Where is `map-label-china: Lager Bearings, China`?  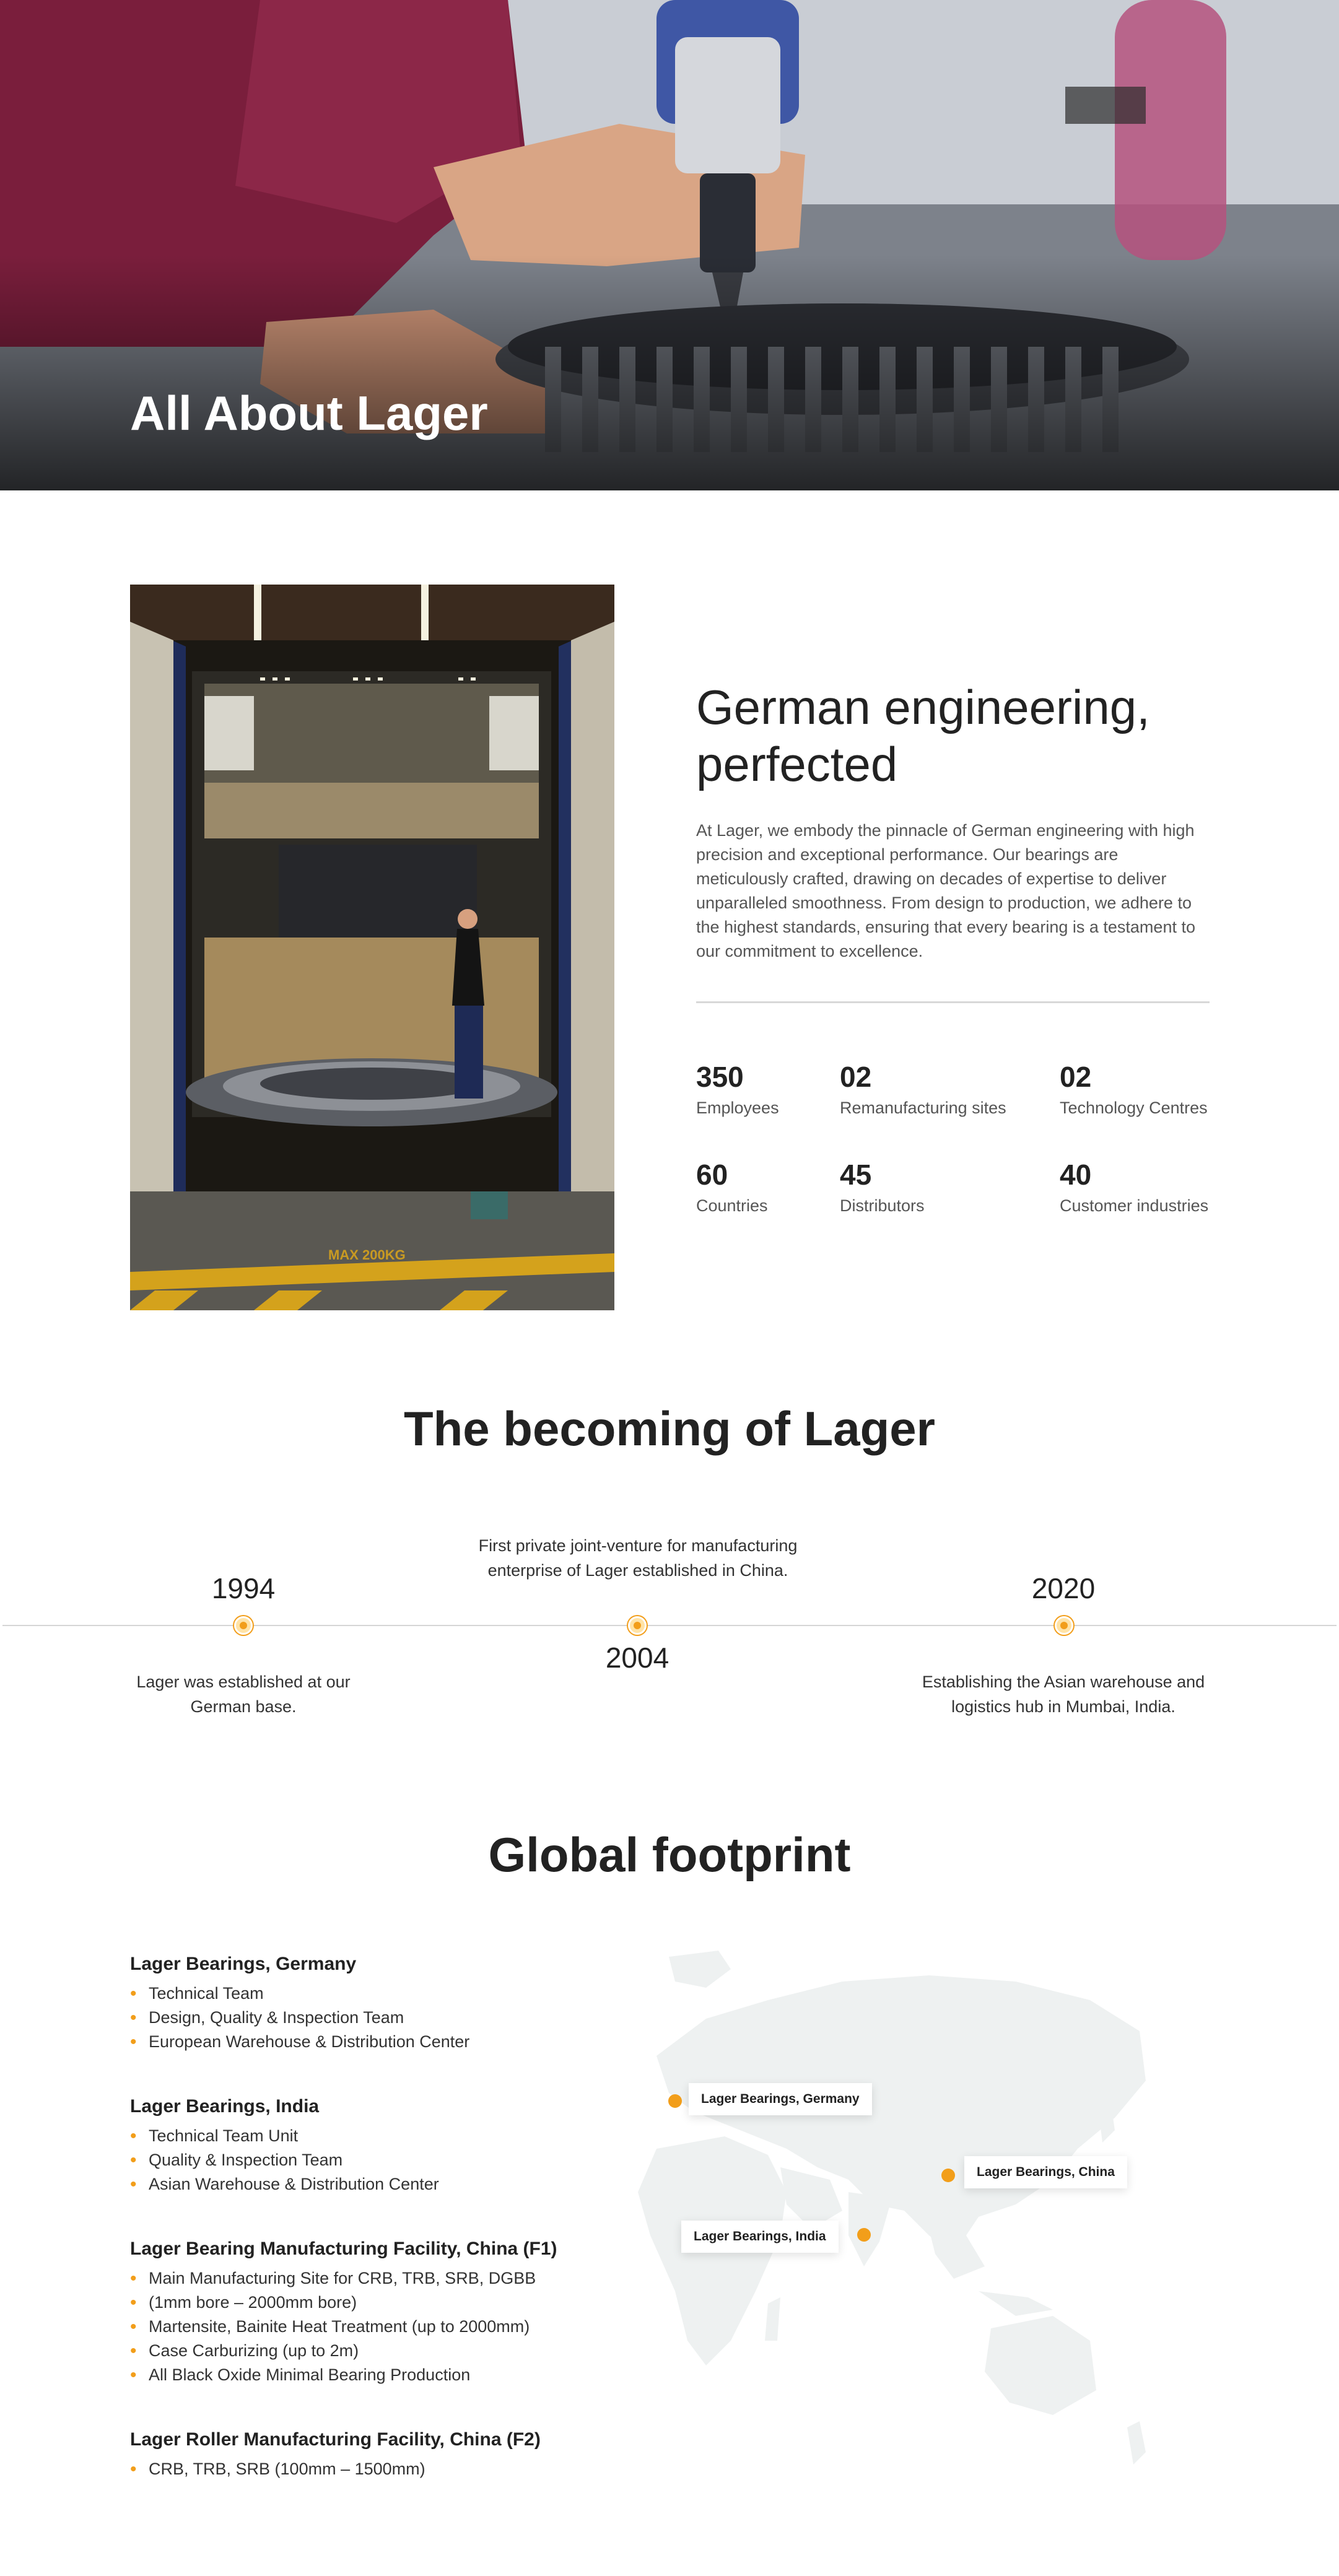 map-label-china: Lager Bearings, China is located at coordinates (1045, 2172).